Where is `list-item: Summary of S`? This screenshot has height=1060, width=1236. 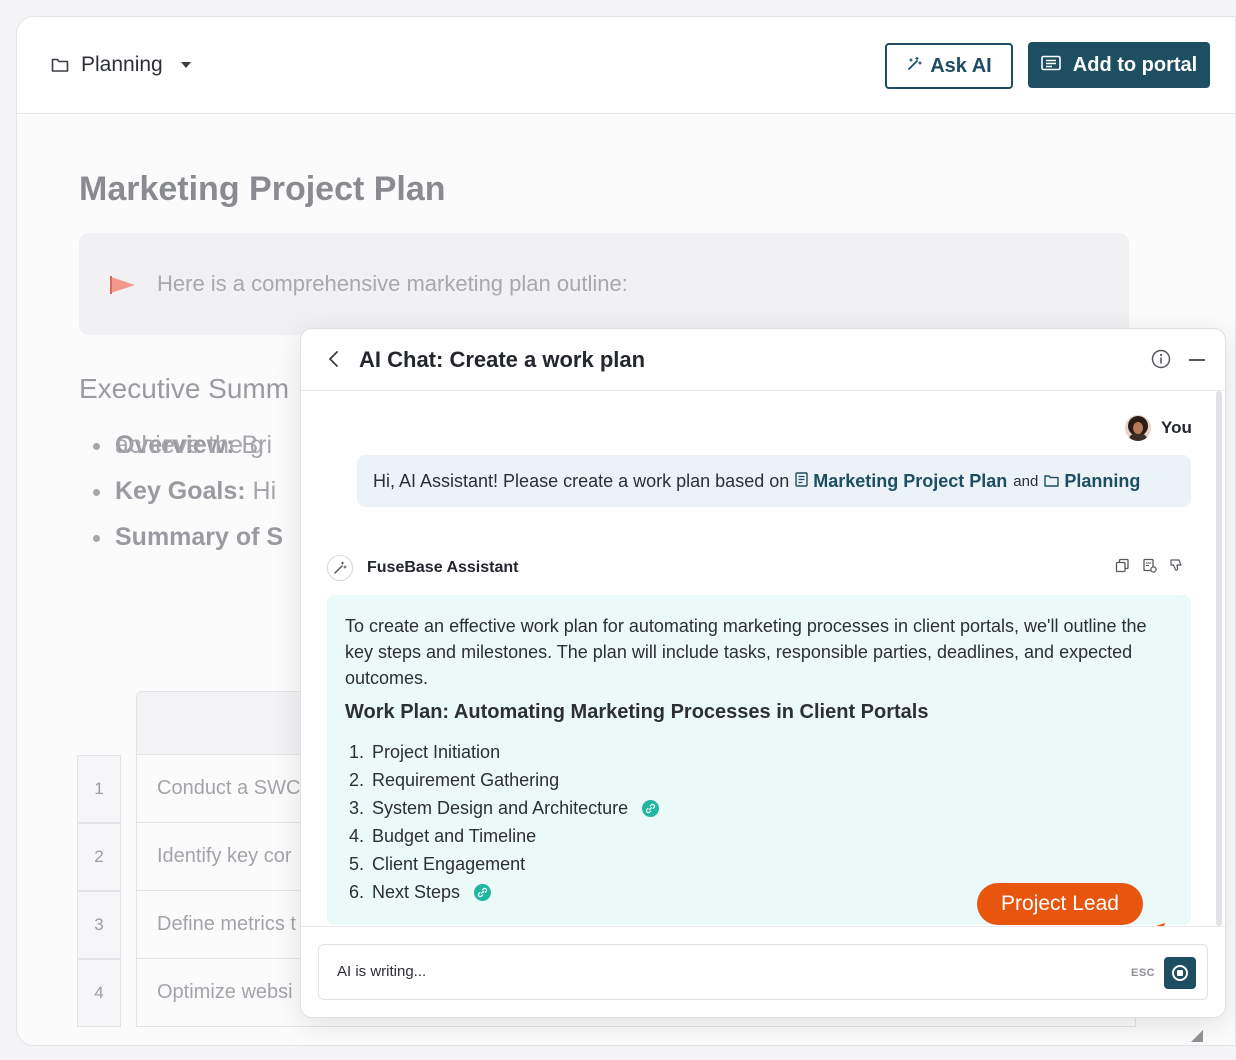 list-item: Summary of S is located at coordinates (188, 537).